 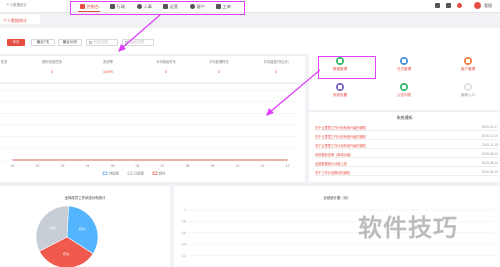 I want to click on watermark-text: 软件技巧, so click(x=408, y=228).